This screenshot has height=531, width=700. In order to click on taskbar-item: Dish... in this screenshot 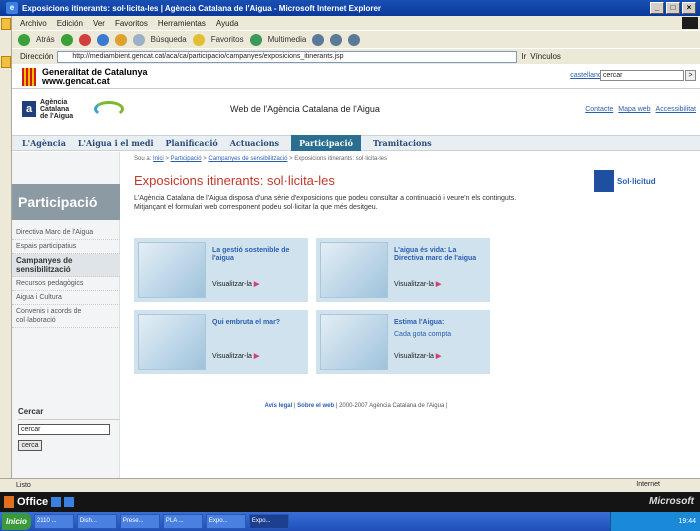, I will do `click(96, 521)`.